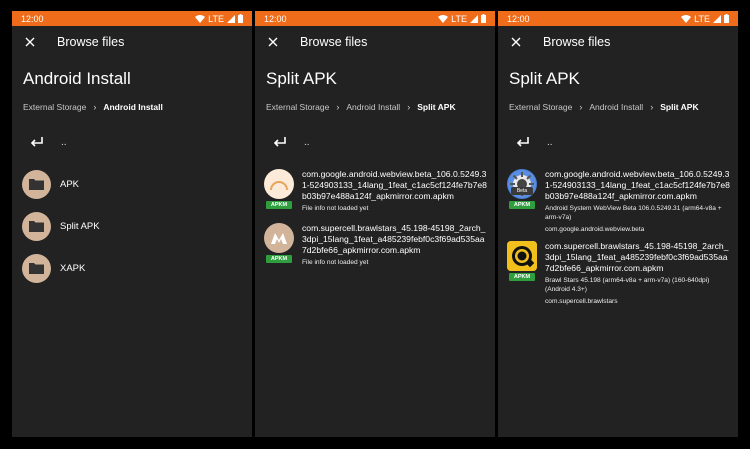 The height and width of the screenshot is (449, 750). What do you see at coordinates (279, 184) in the screenshot?
I see `placeholder-arc-icon` at bounding box center [279, 184].